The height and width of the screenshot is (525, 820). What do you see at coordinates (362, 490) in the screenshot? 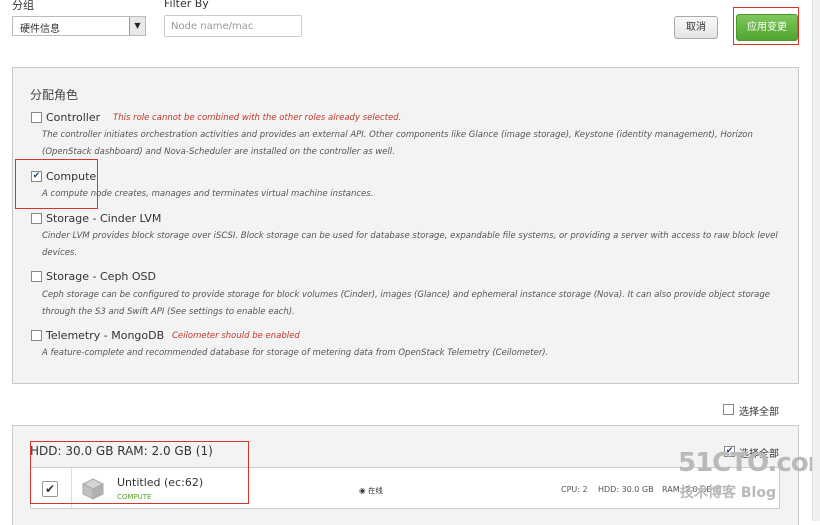
I see `online-icon: ◉` at bounding box center [362, 490].